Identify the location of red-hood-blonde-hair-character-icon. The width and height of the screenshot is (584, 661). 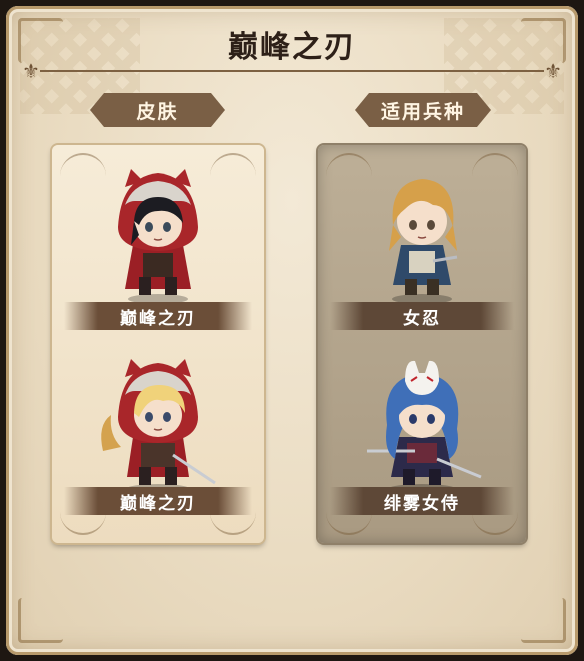
(158, 426).